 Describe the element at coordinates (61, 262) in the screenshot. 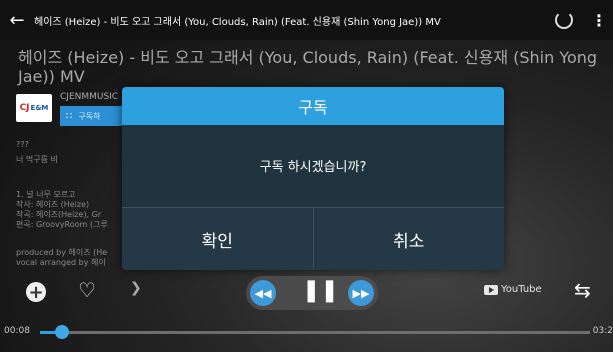

I see `description-line: vocal arranged by 헤이` at that location.